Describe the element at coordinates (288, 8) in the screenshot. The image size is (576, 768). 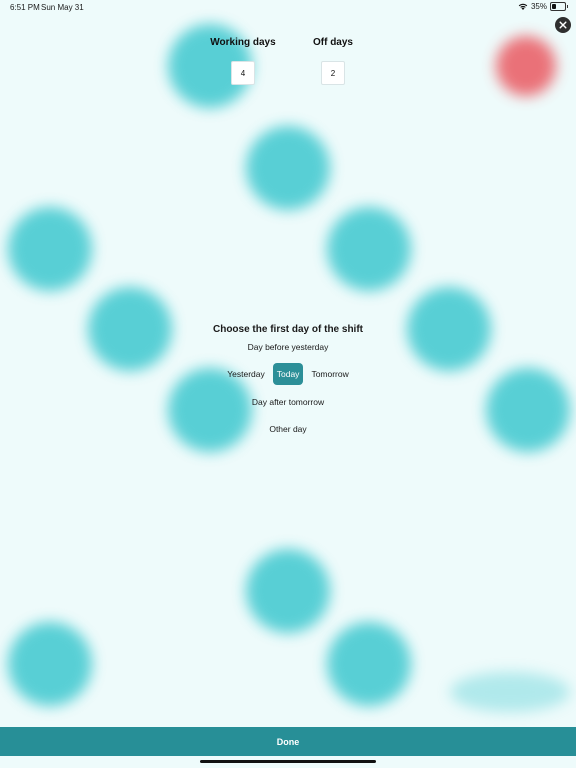
I see `status-bar: 6:51 PM Sun May 31 35%` at that location.